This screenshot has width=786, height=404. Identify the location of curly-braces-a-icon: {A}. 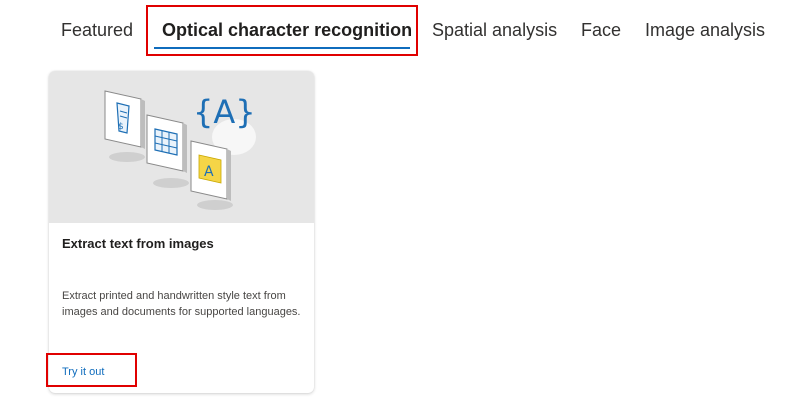
(224, 112).